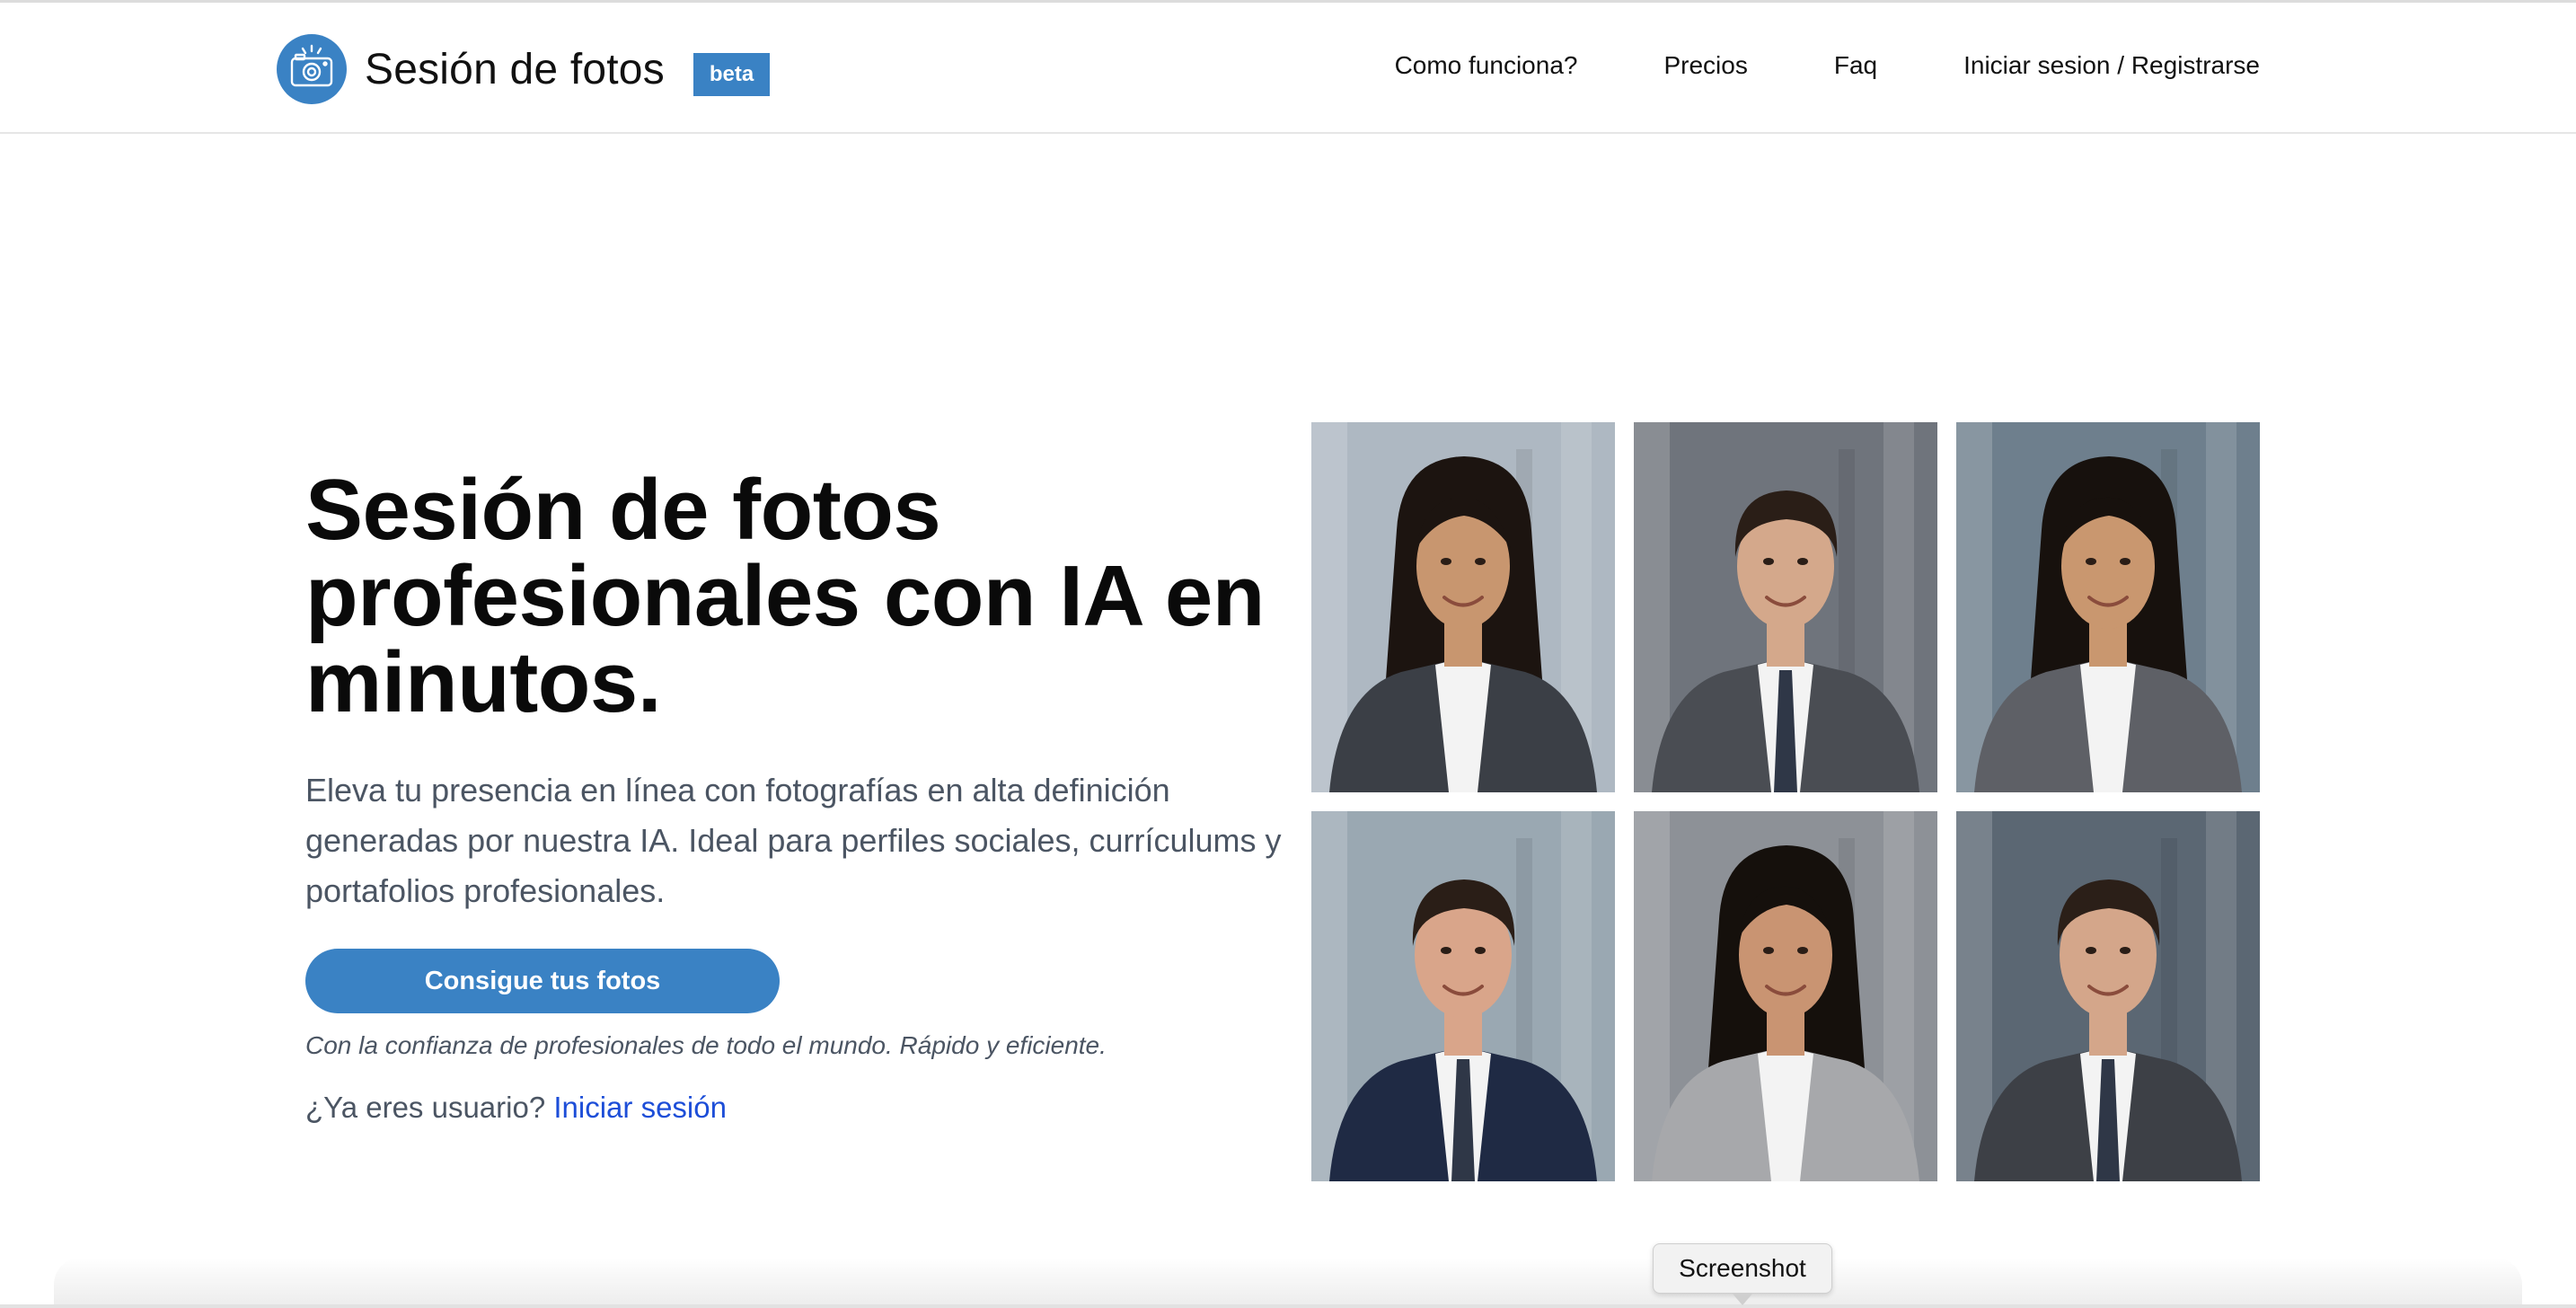  What do you see at coordinates (623, 510) in the screenshot?
I see `hero-title-line: Sesión de fotos` at bounding box center [623, 510].